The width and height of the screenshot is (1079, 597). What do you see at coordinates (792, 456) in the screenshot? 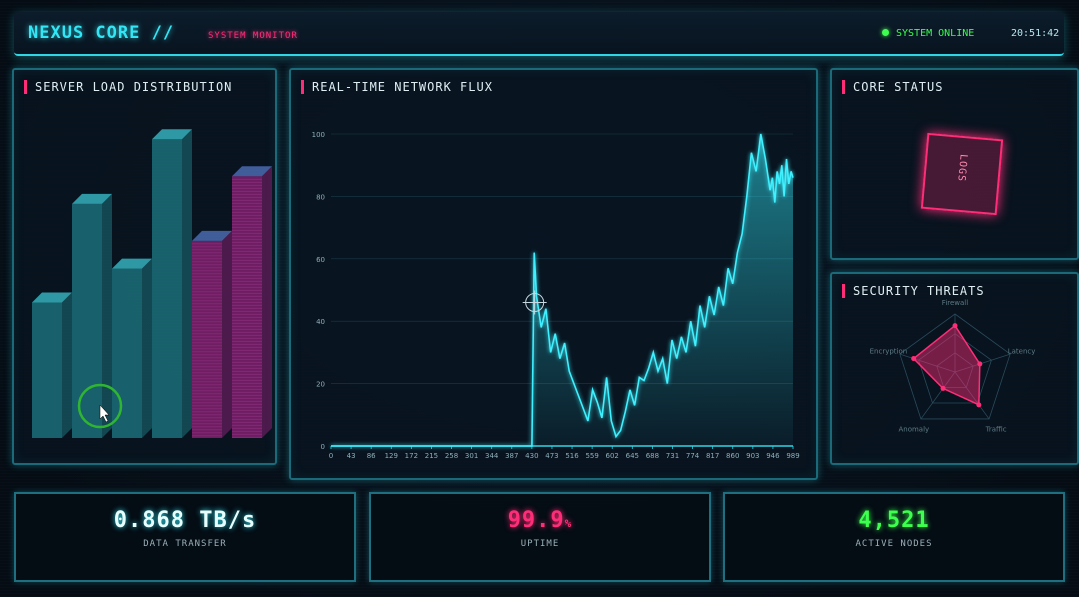
I see `x-tick-label: 989` at bounding box center [792, 456].